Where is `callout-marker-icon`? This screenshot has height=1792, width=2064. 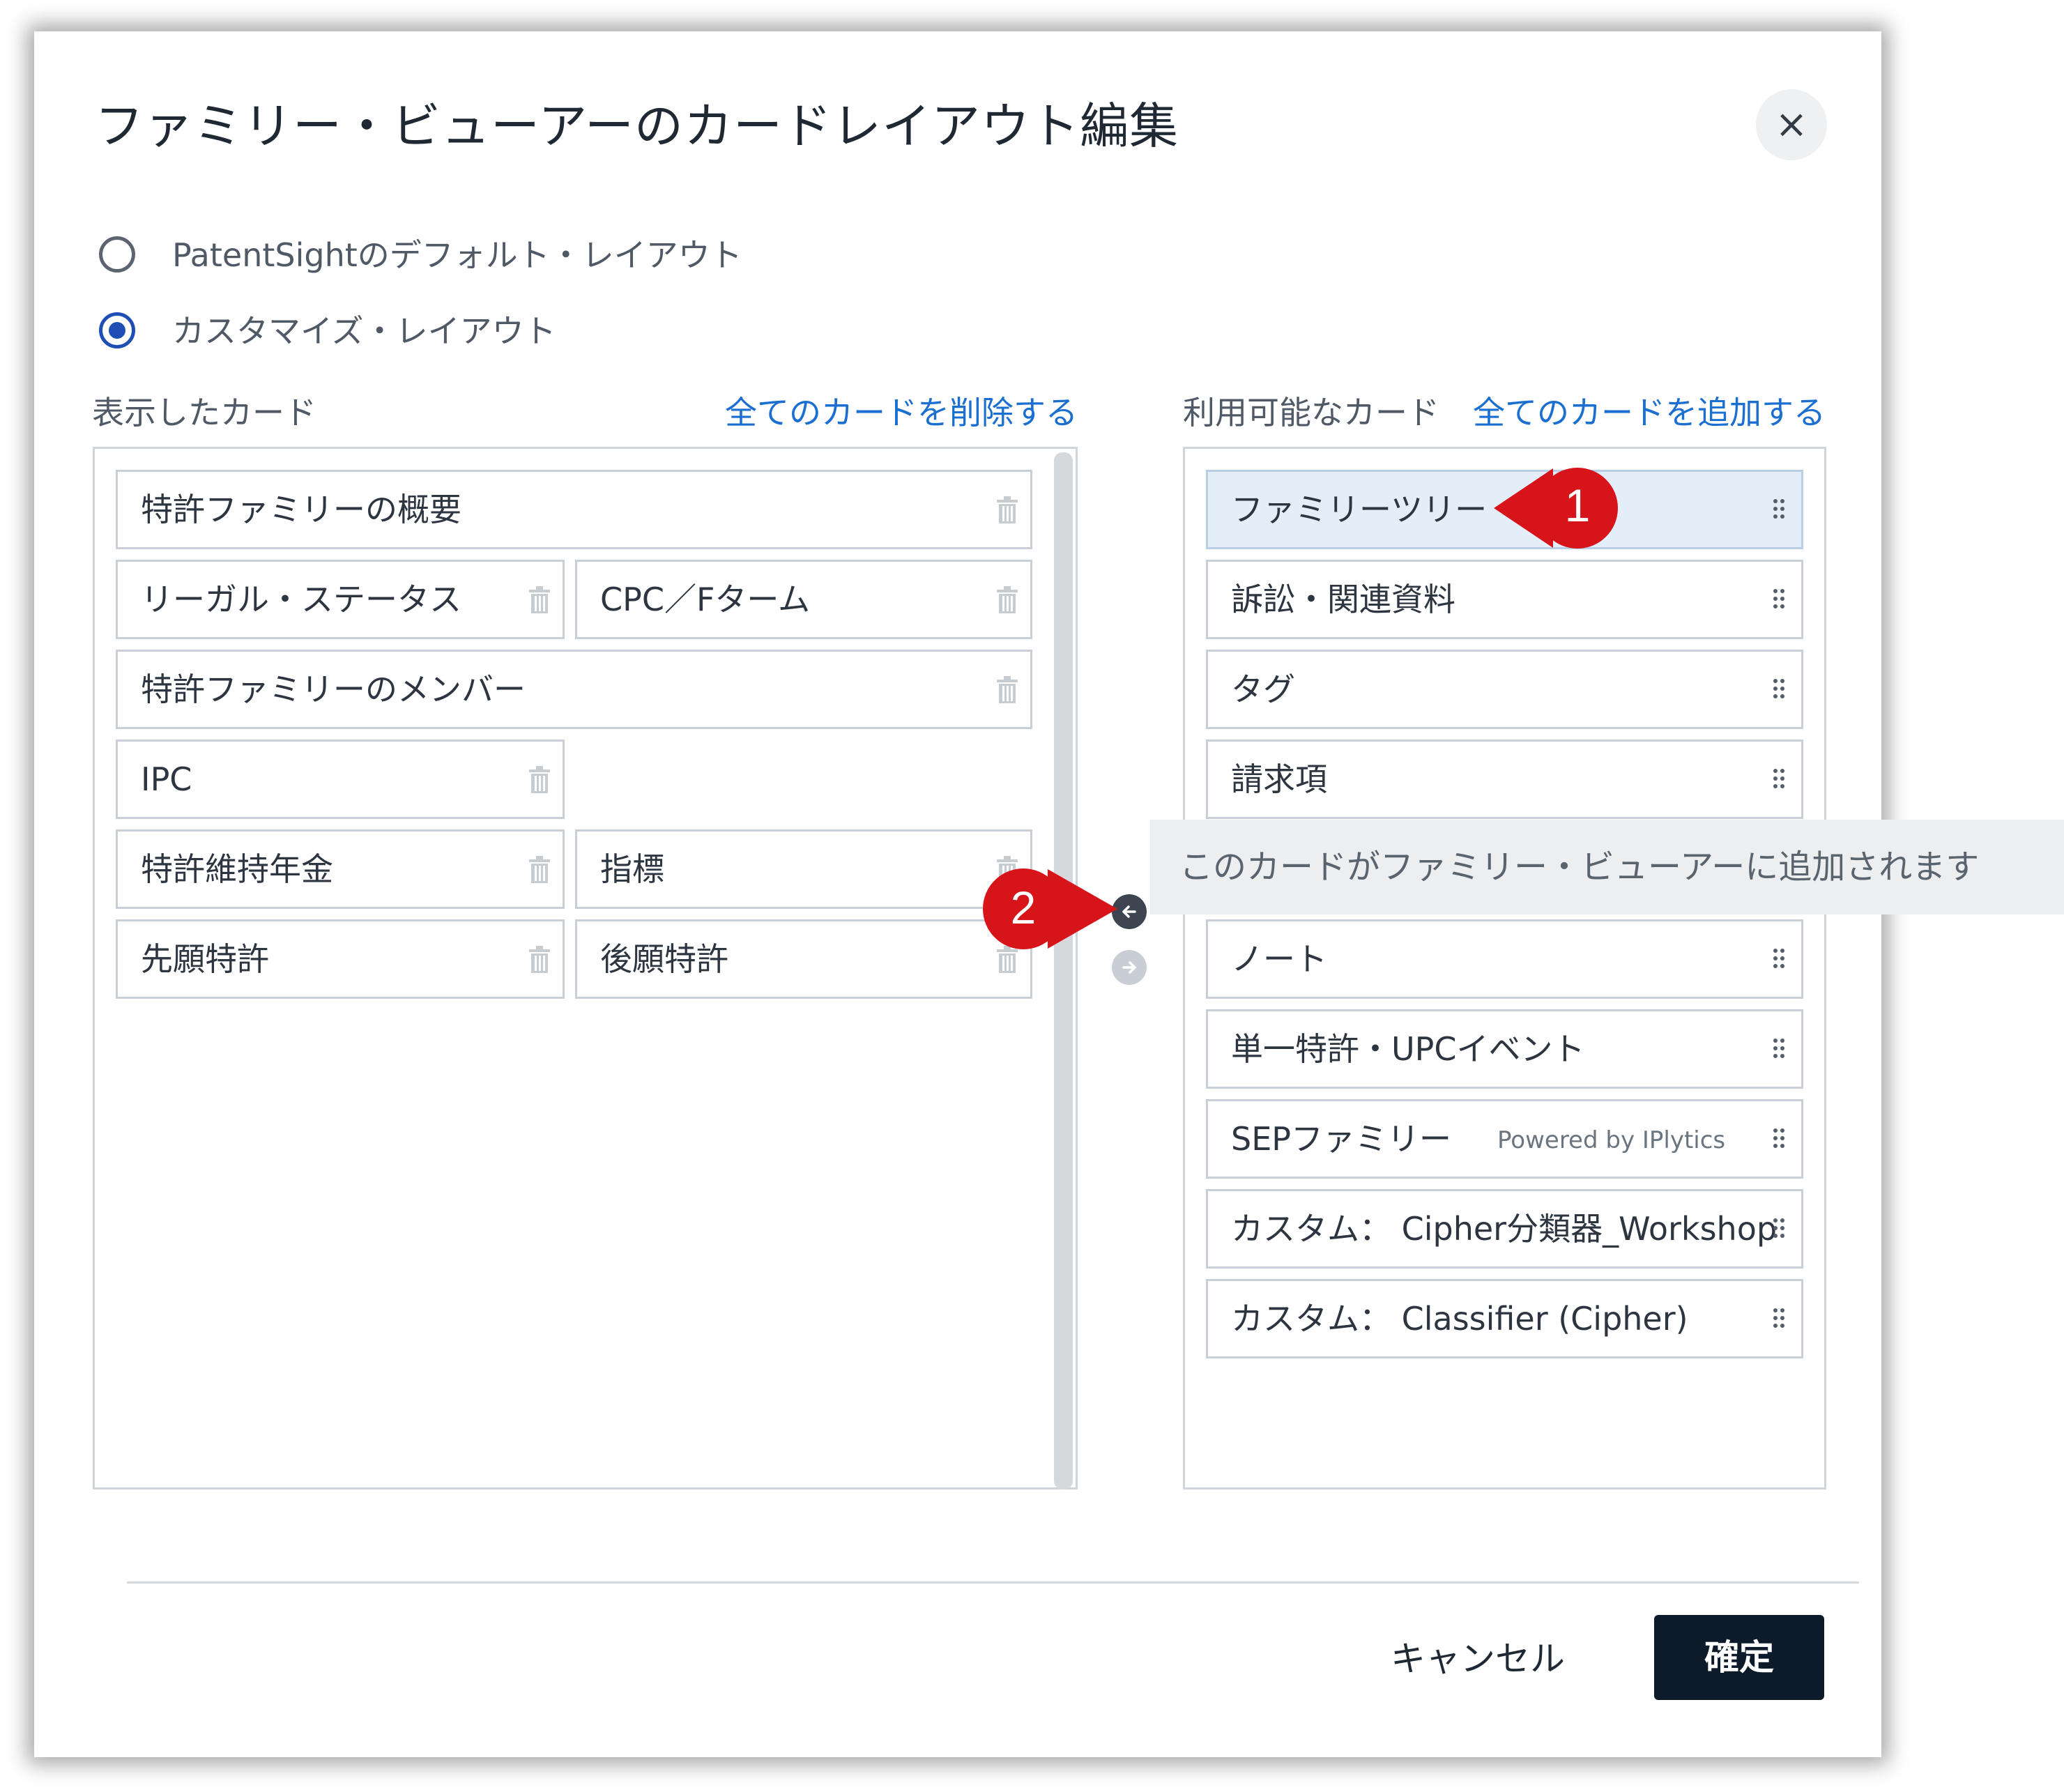 callout-marker-icon is located at coordinates (1050, 908).